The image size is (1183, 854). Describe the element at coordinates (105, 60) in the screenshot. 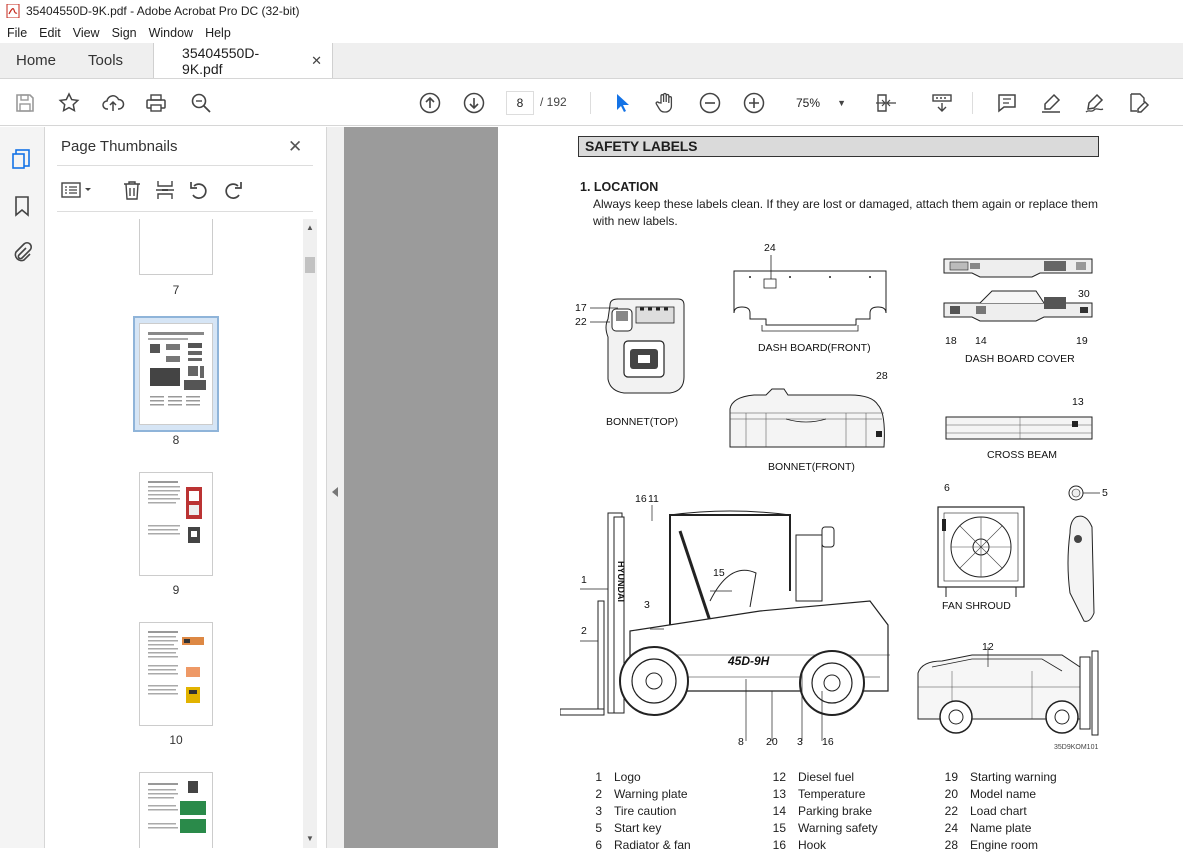

I see `tab-tools: Tools` at that location.